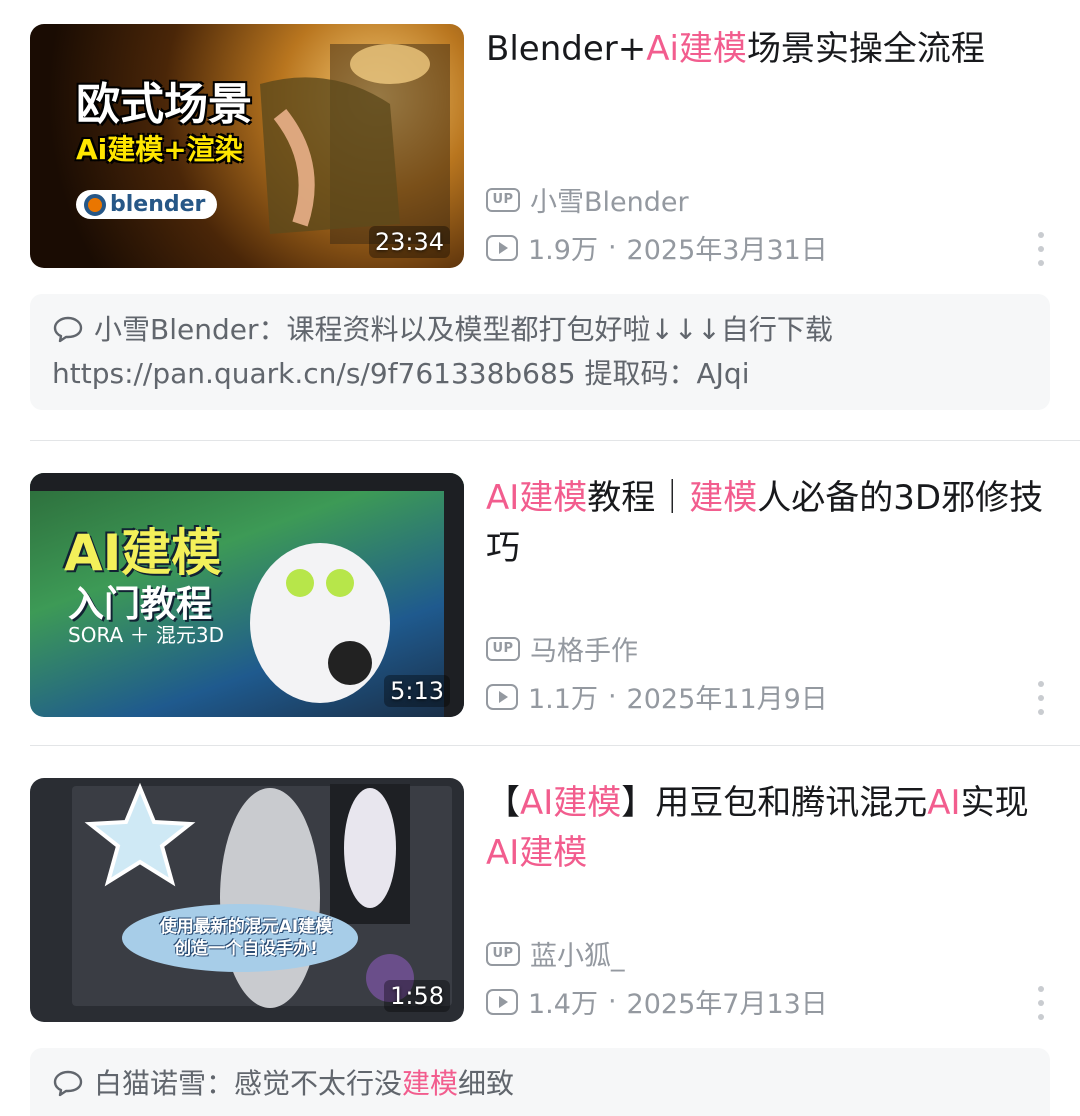 The width and height of the screenshot is (1080, 1116). I want to click on pinned-comment: 白猫诺雪：感觉不太行没建模细致, so click(540, 1082).